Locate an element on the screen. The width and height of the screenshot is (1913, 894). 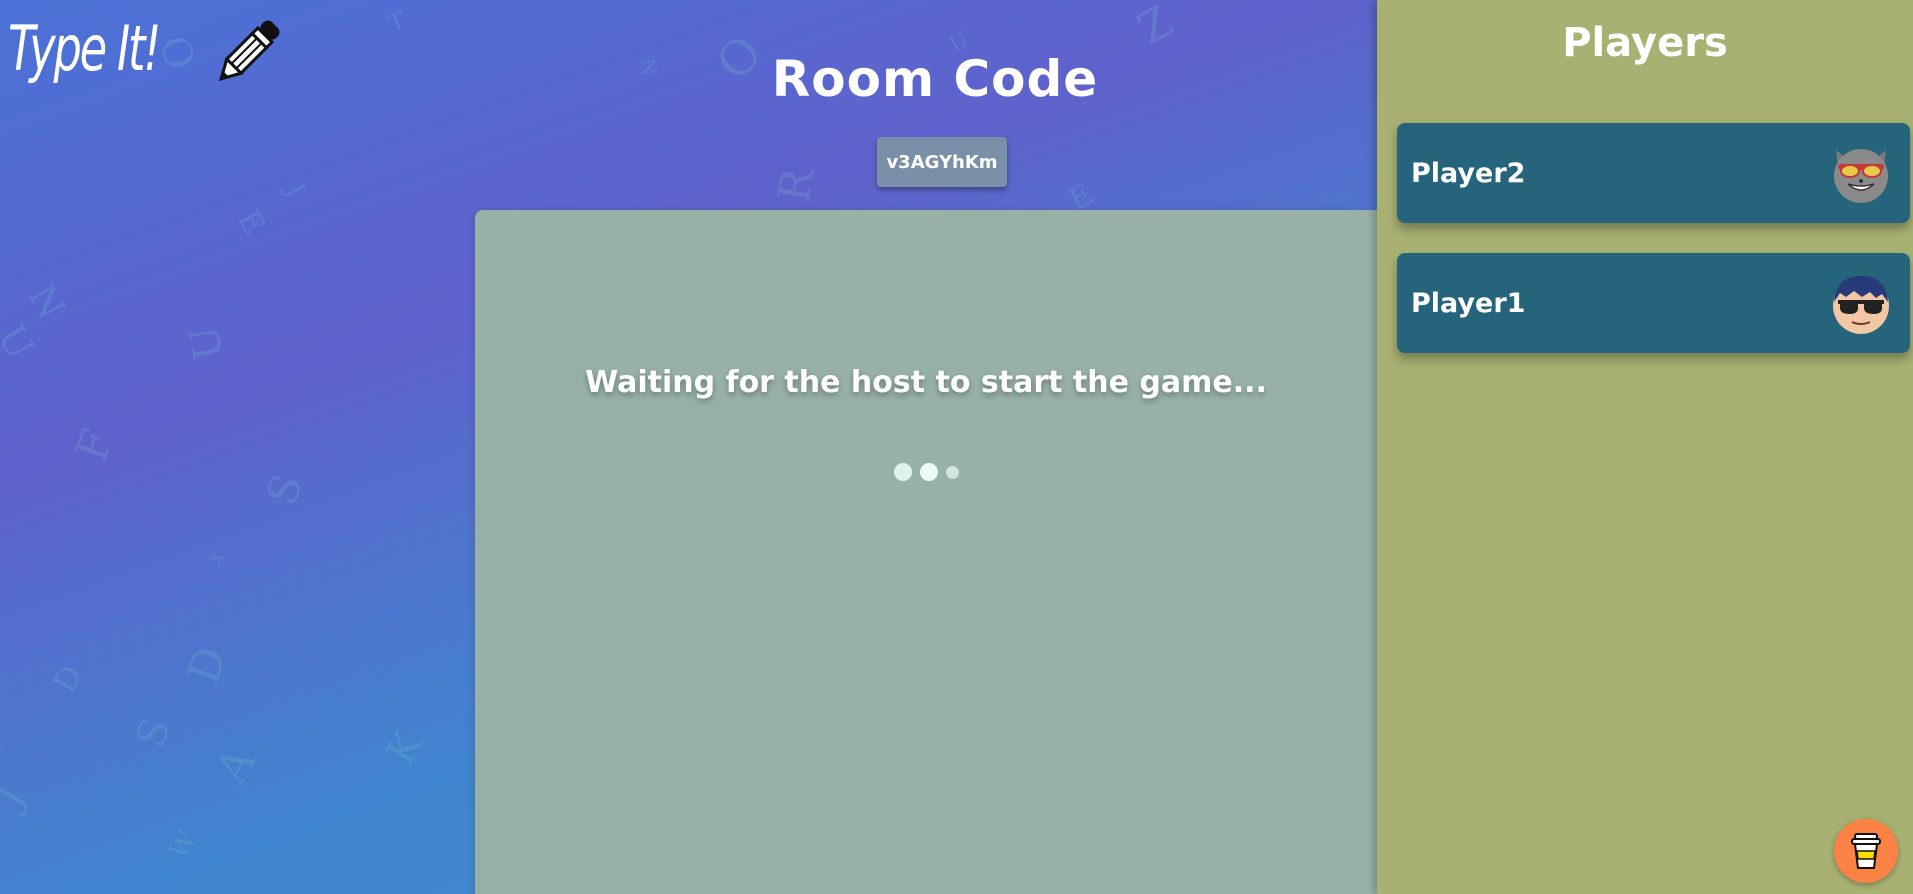
loading-indicator is located at coordinates (926, 472).